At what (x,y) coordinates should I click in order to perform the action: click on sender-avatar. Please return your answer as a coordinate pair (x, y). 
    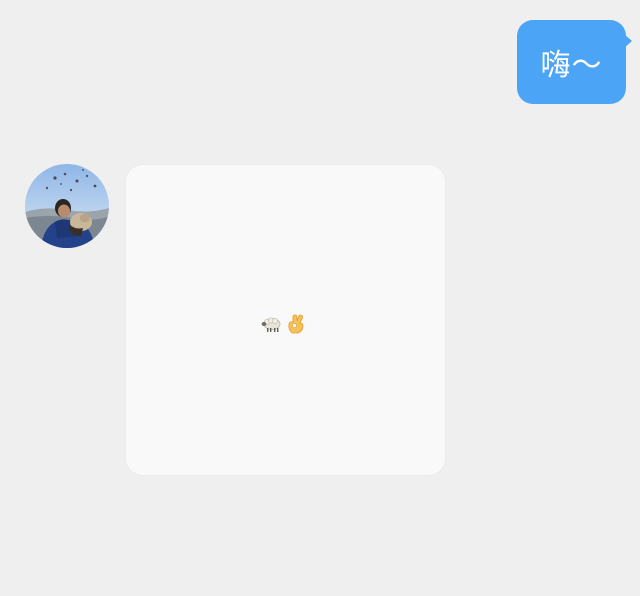
    Looking at the image, I should click on (67, 206).